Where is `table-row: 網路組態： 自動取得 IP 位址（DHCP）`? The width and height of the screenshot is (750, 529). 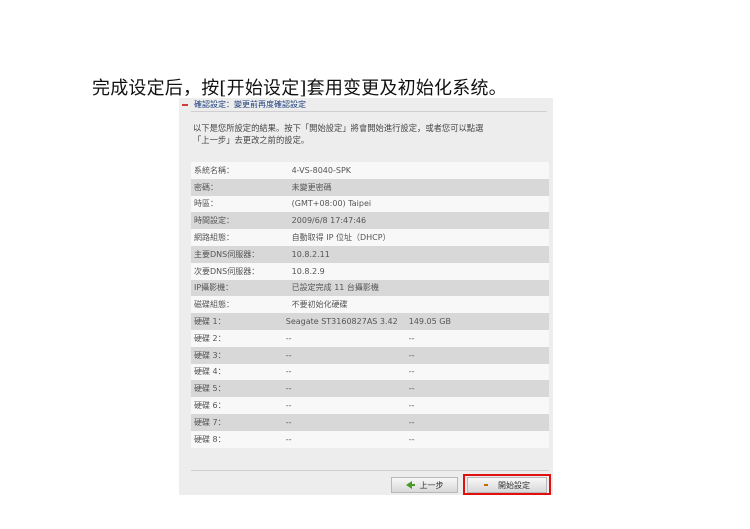 table-row: 網路組態： 自動取得 IP 位址（DHCP） is located at coordinates (370, 237).